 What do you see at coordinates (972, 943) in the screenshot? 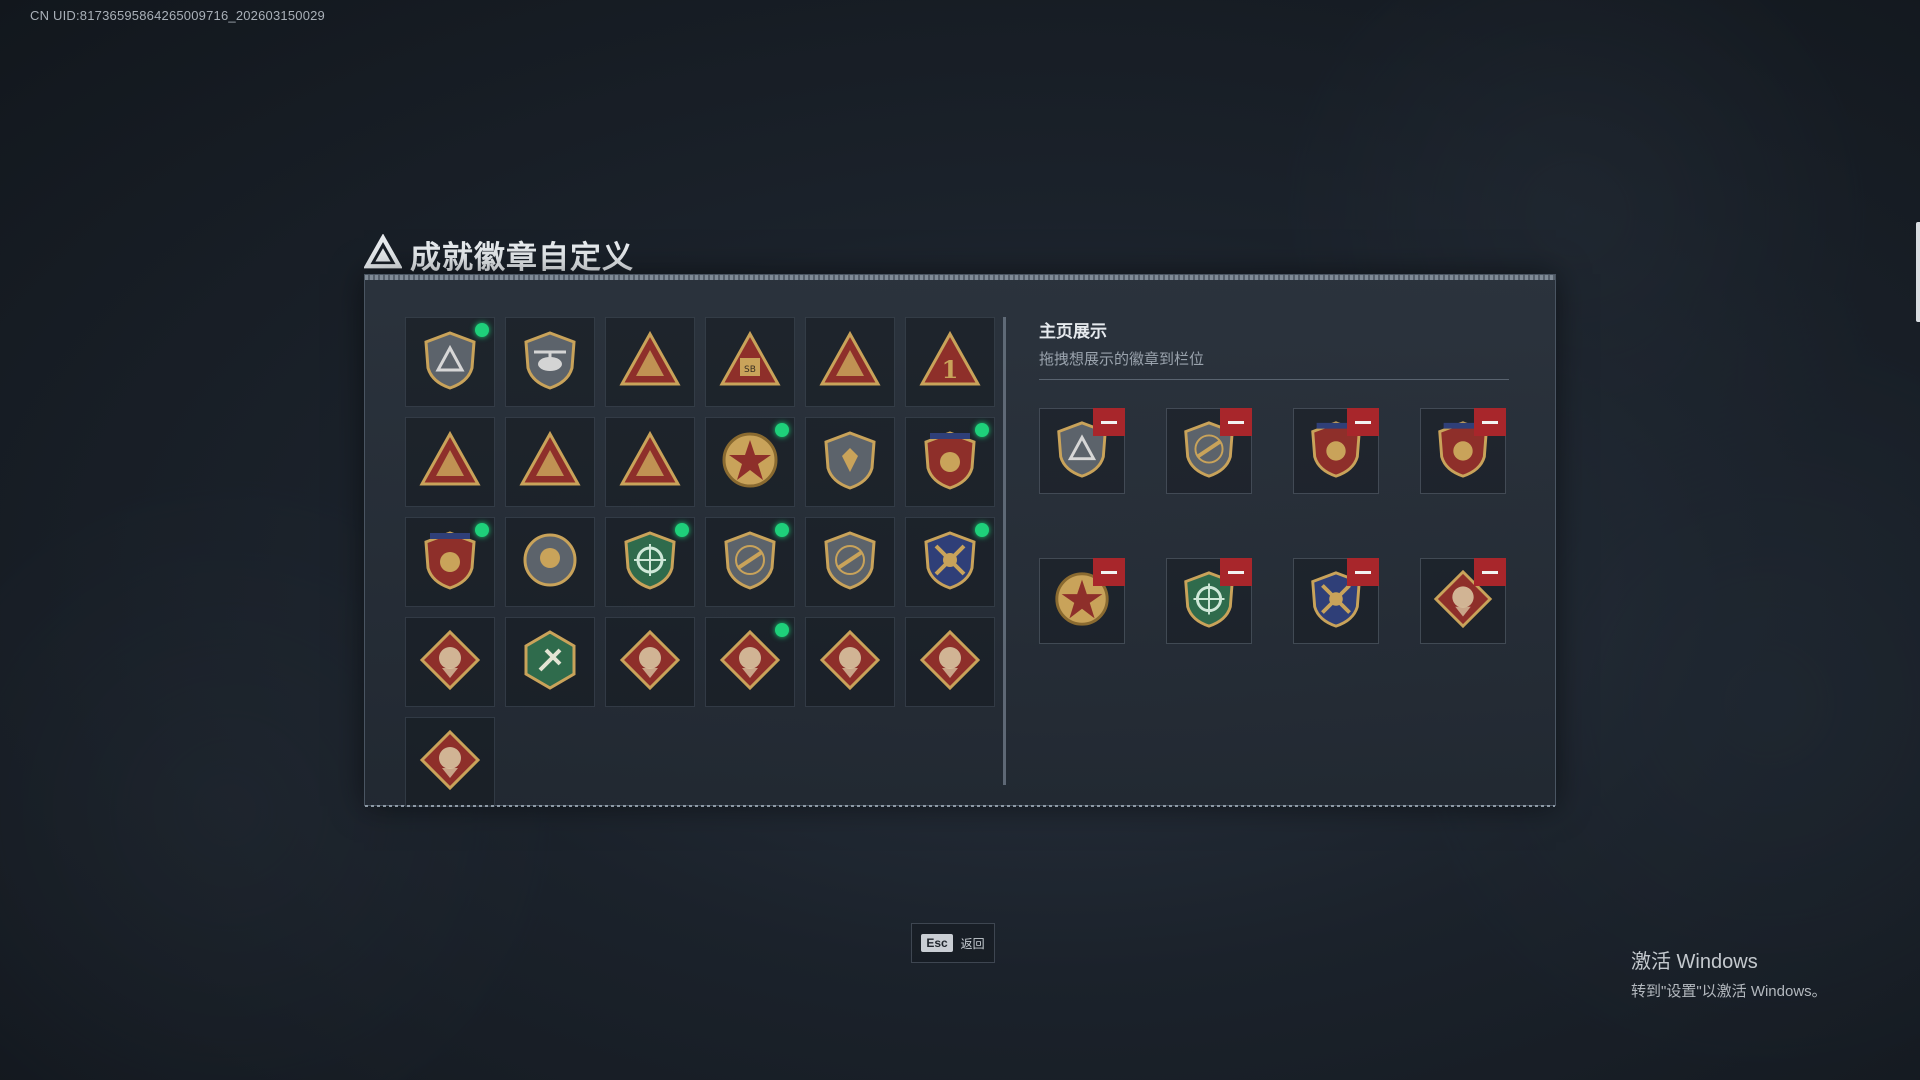
I see `back-label: 返回` at bounding box center [972, 943].